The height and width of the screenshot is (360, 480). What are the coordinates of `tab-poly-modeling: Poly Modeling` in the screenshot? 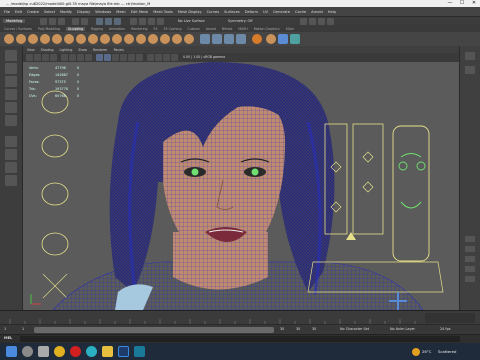 It's located at (49, 29).